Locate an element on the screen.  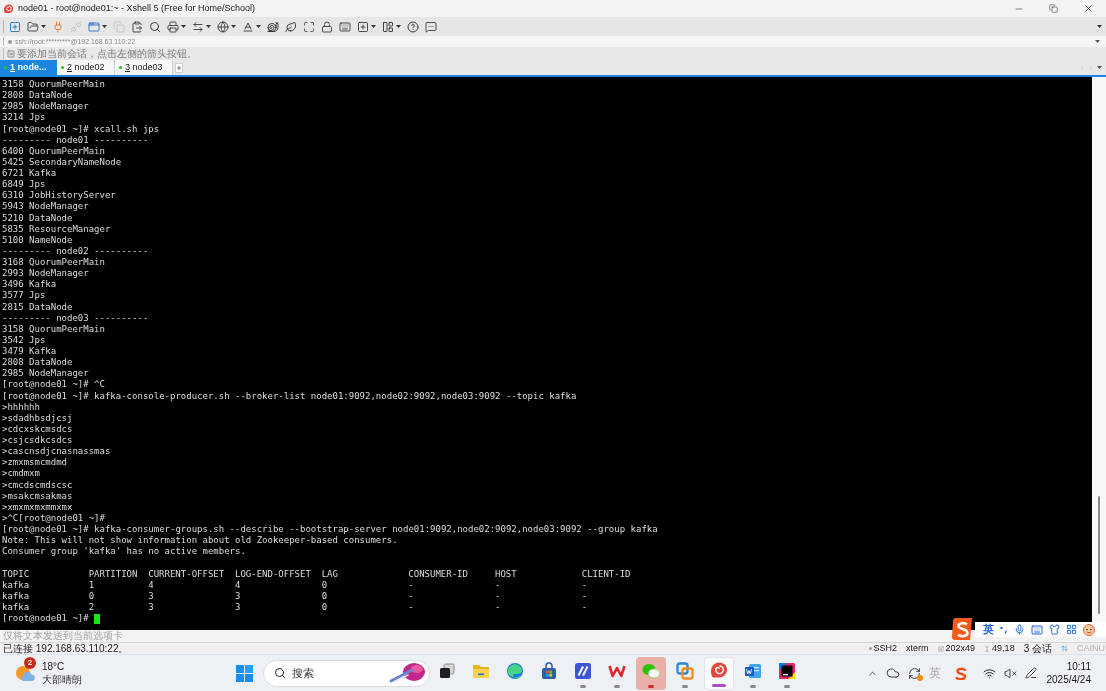
terminal-line: >cascnsdjcnasnassmas is located at coordinates (56, 452).